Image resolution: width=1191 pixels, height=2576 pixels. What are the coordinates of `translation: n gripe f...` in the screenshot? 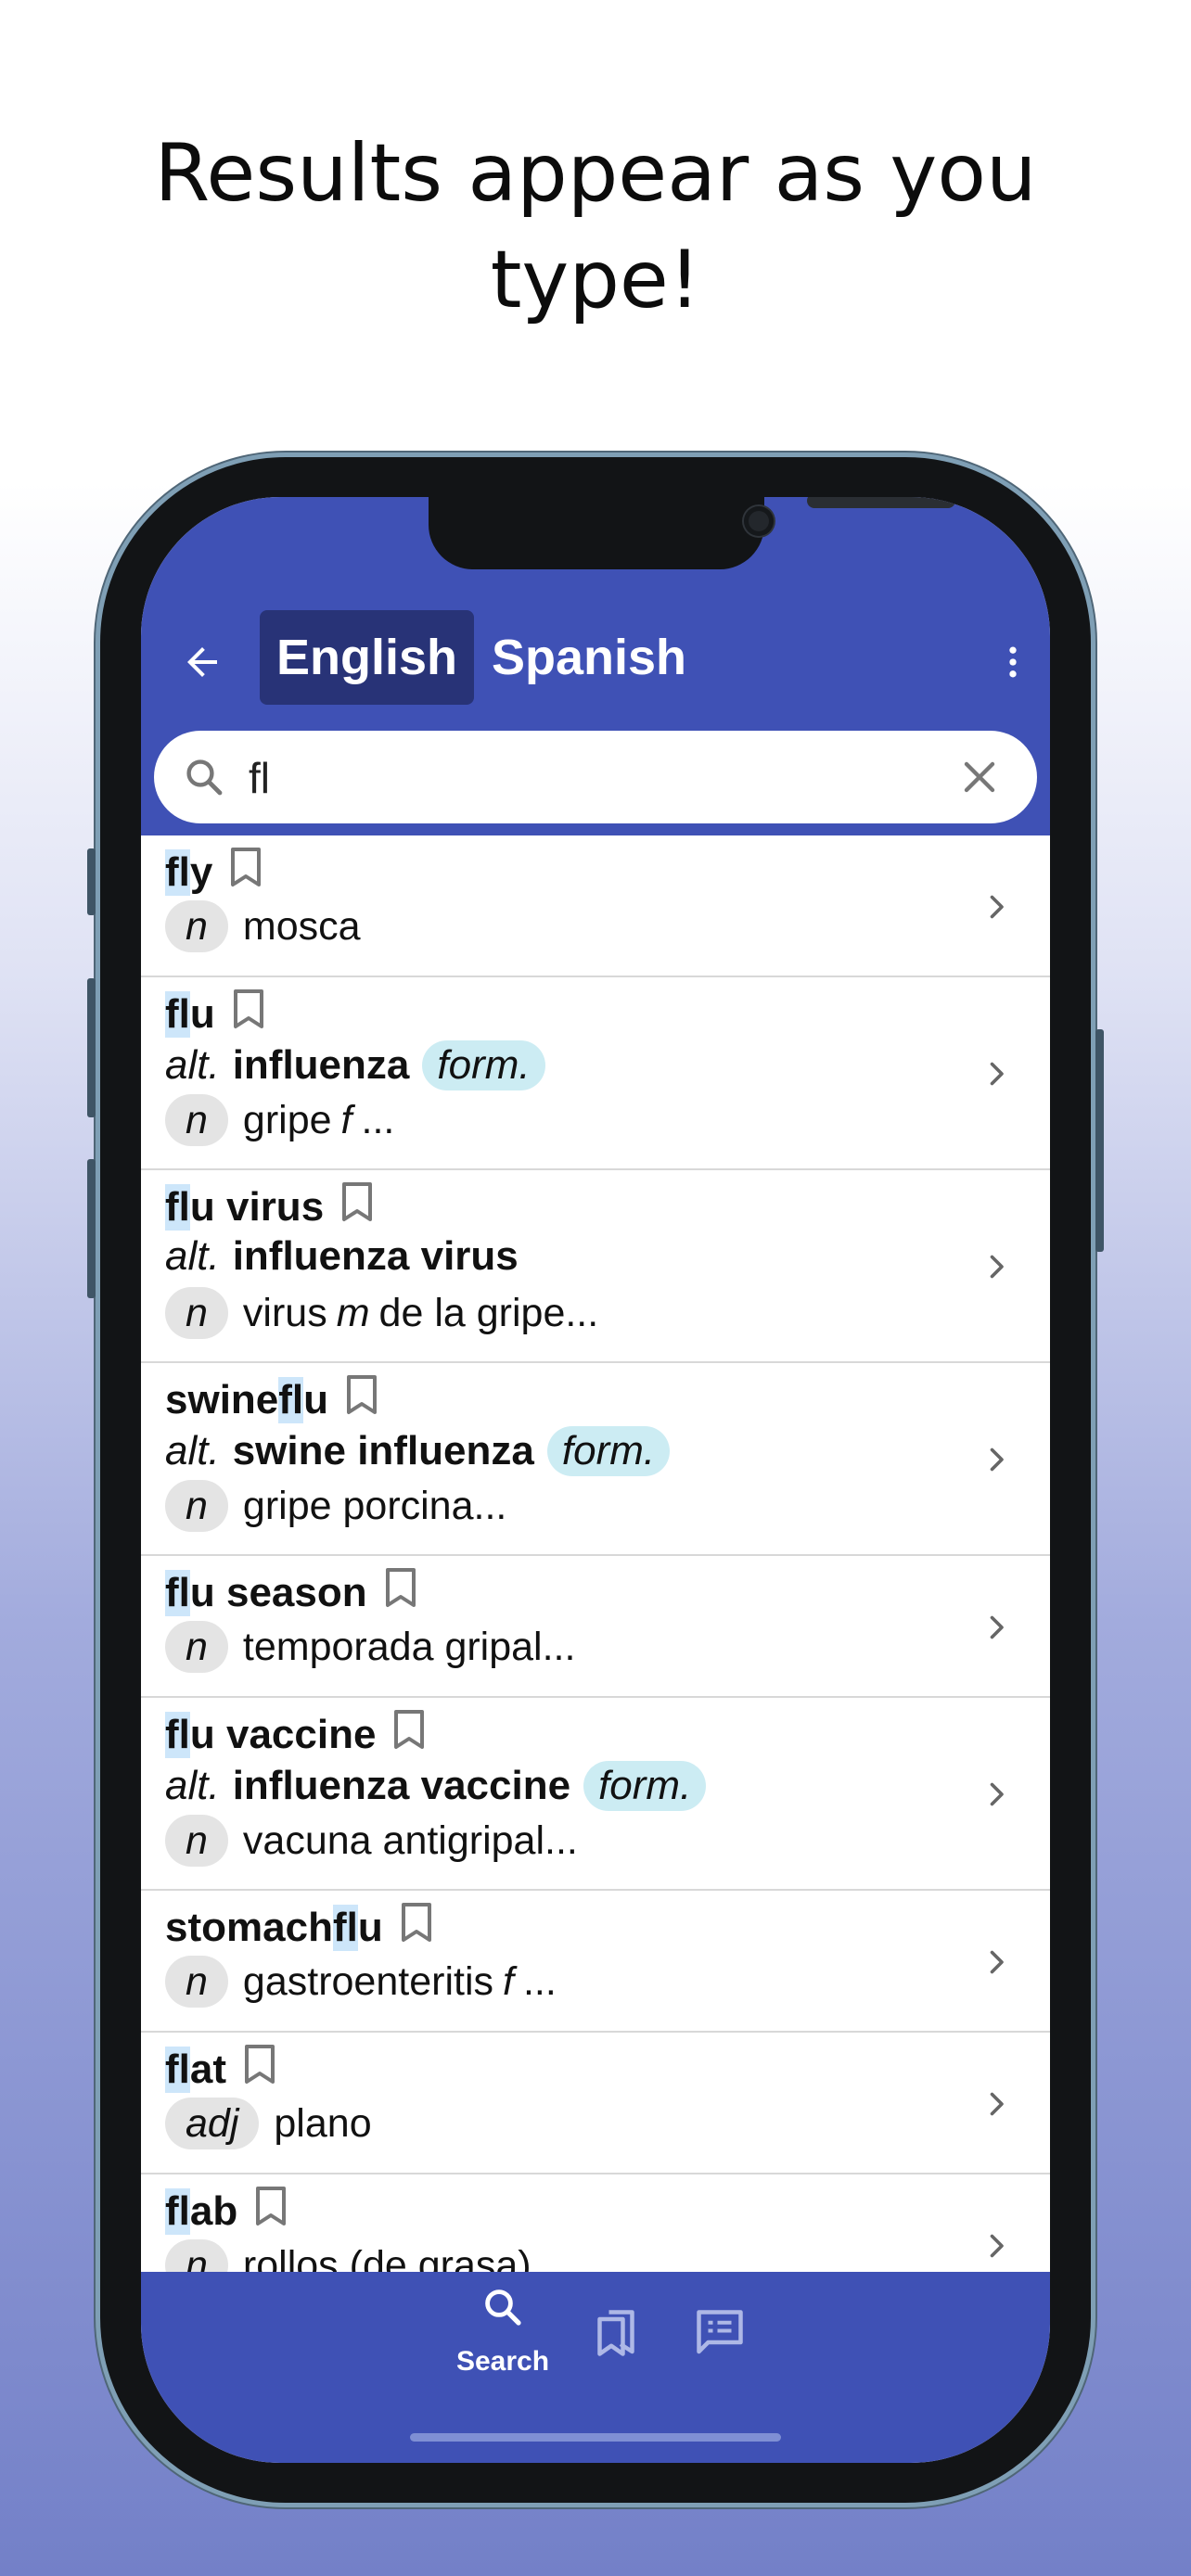 It's located at (279, 1120).